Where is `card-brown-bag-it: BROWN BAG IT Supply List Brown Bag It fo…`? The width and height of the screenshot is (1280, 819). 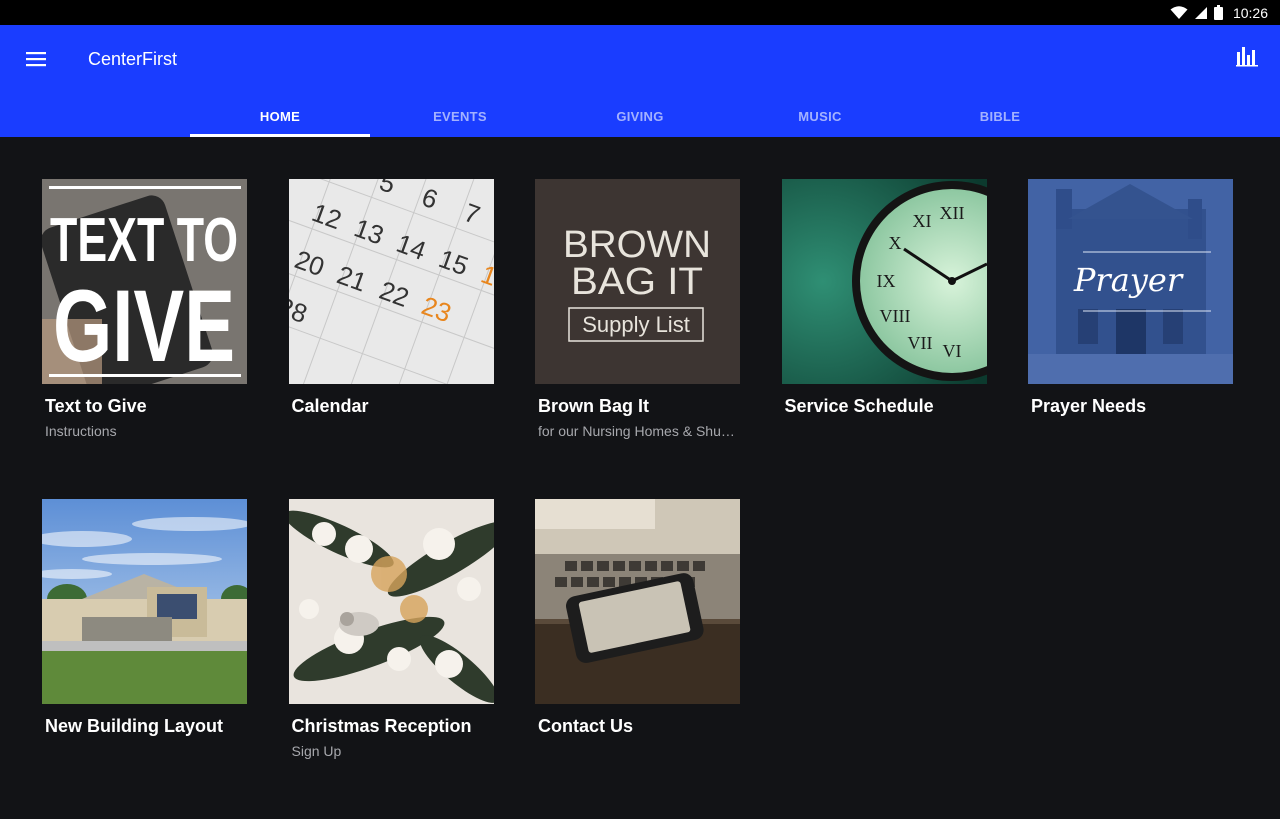 card-brown-bag-it: BROWN BAG IT Supply List Brown Bag It fo… is located at coordinates (637, 339).